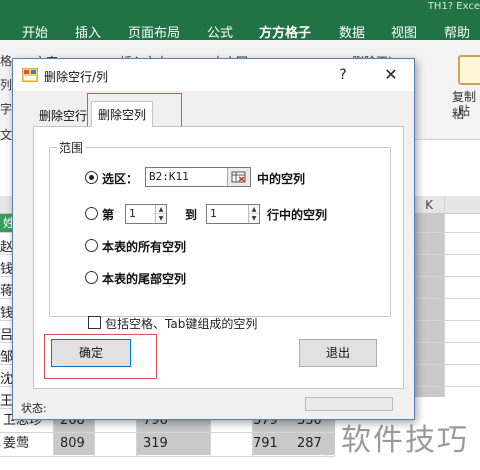 The image size is (480, 470). Describe the element at coordinates (6, 85) in the screenshot. I see `ribbon-fragment: 列` at that location.